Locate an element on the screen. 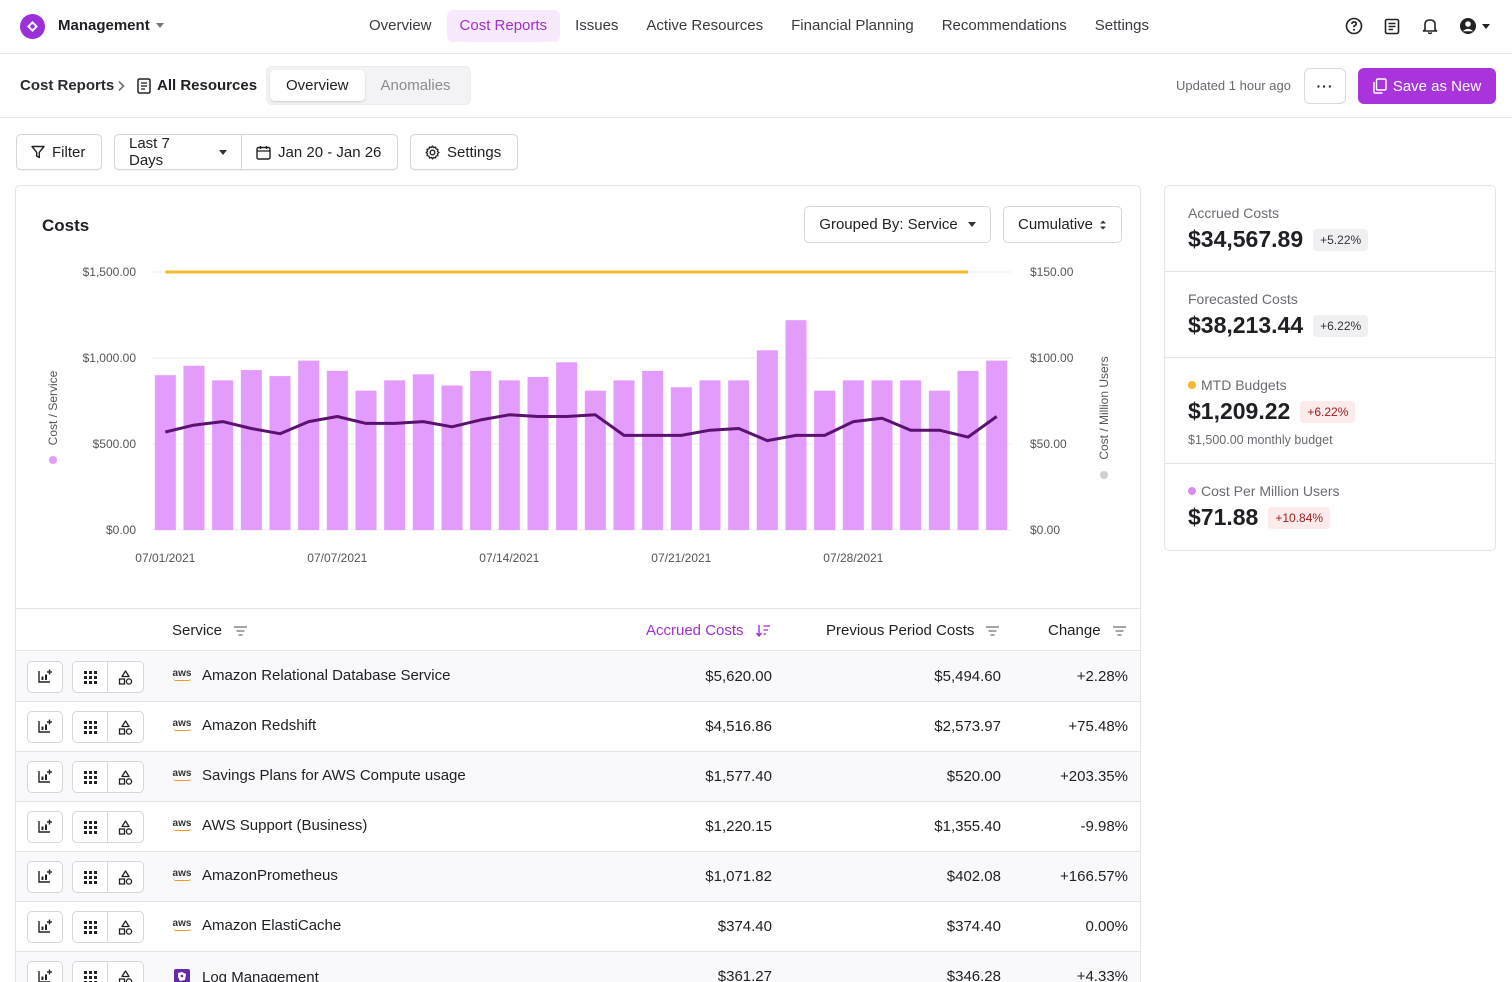 The height and width of the screenshot is (982, 1512). service-cell: aws Amazon Relational Database Service is located at coordinates (311, 675).